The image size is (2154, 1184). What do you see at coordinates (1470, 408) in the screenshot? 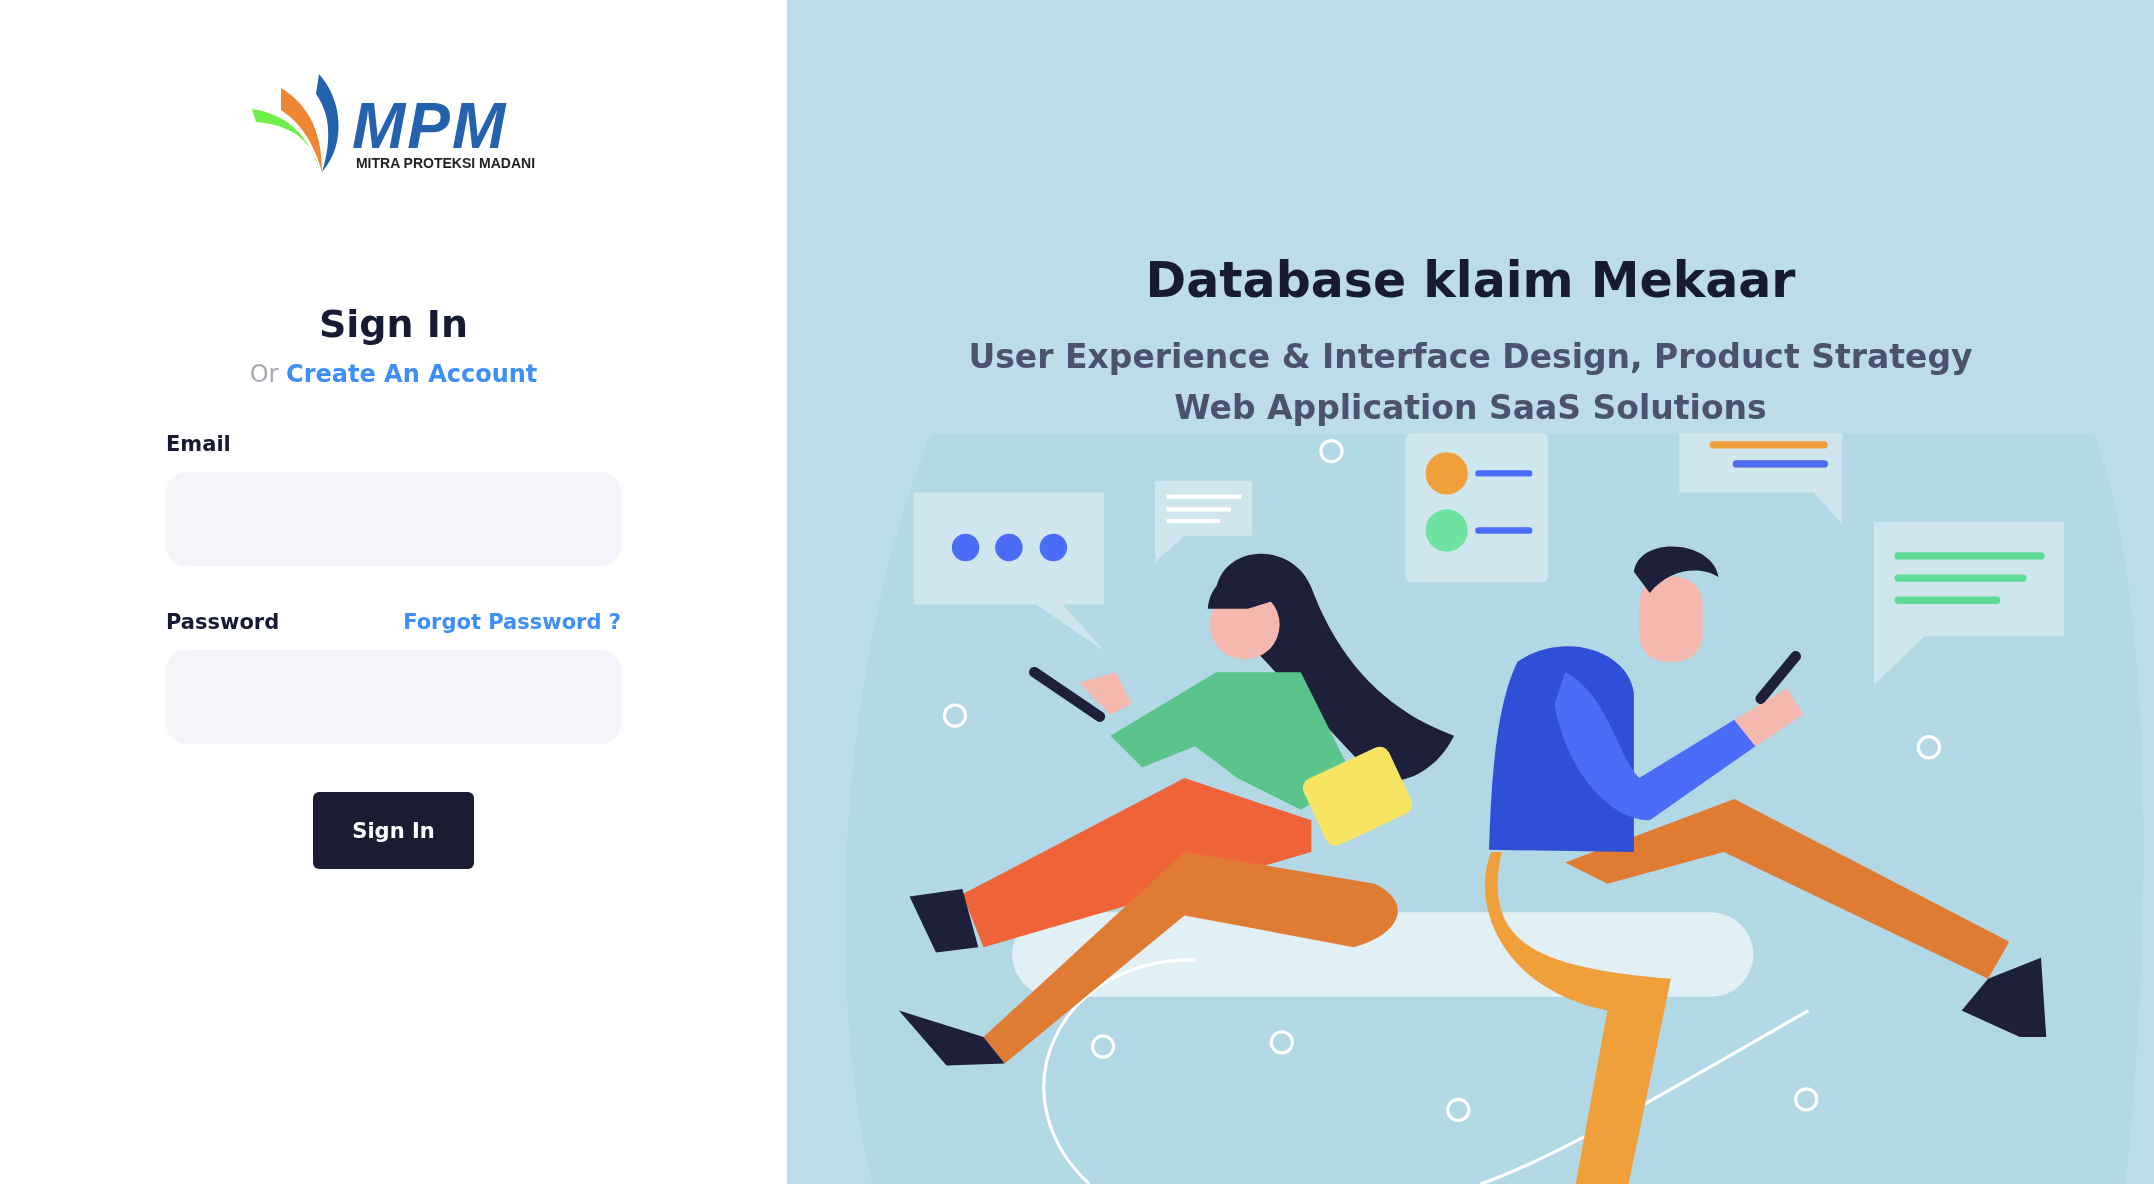
I see `hero-subtitle: Web Application SaaS Solutions` at bounding box center [1470, 408].